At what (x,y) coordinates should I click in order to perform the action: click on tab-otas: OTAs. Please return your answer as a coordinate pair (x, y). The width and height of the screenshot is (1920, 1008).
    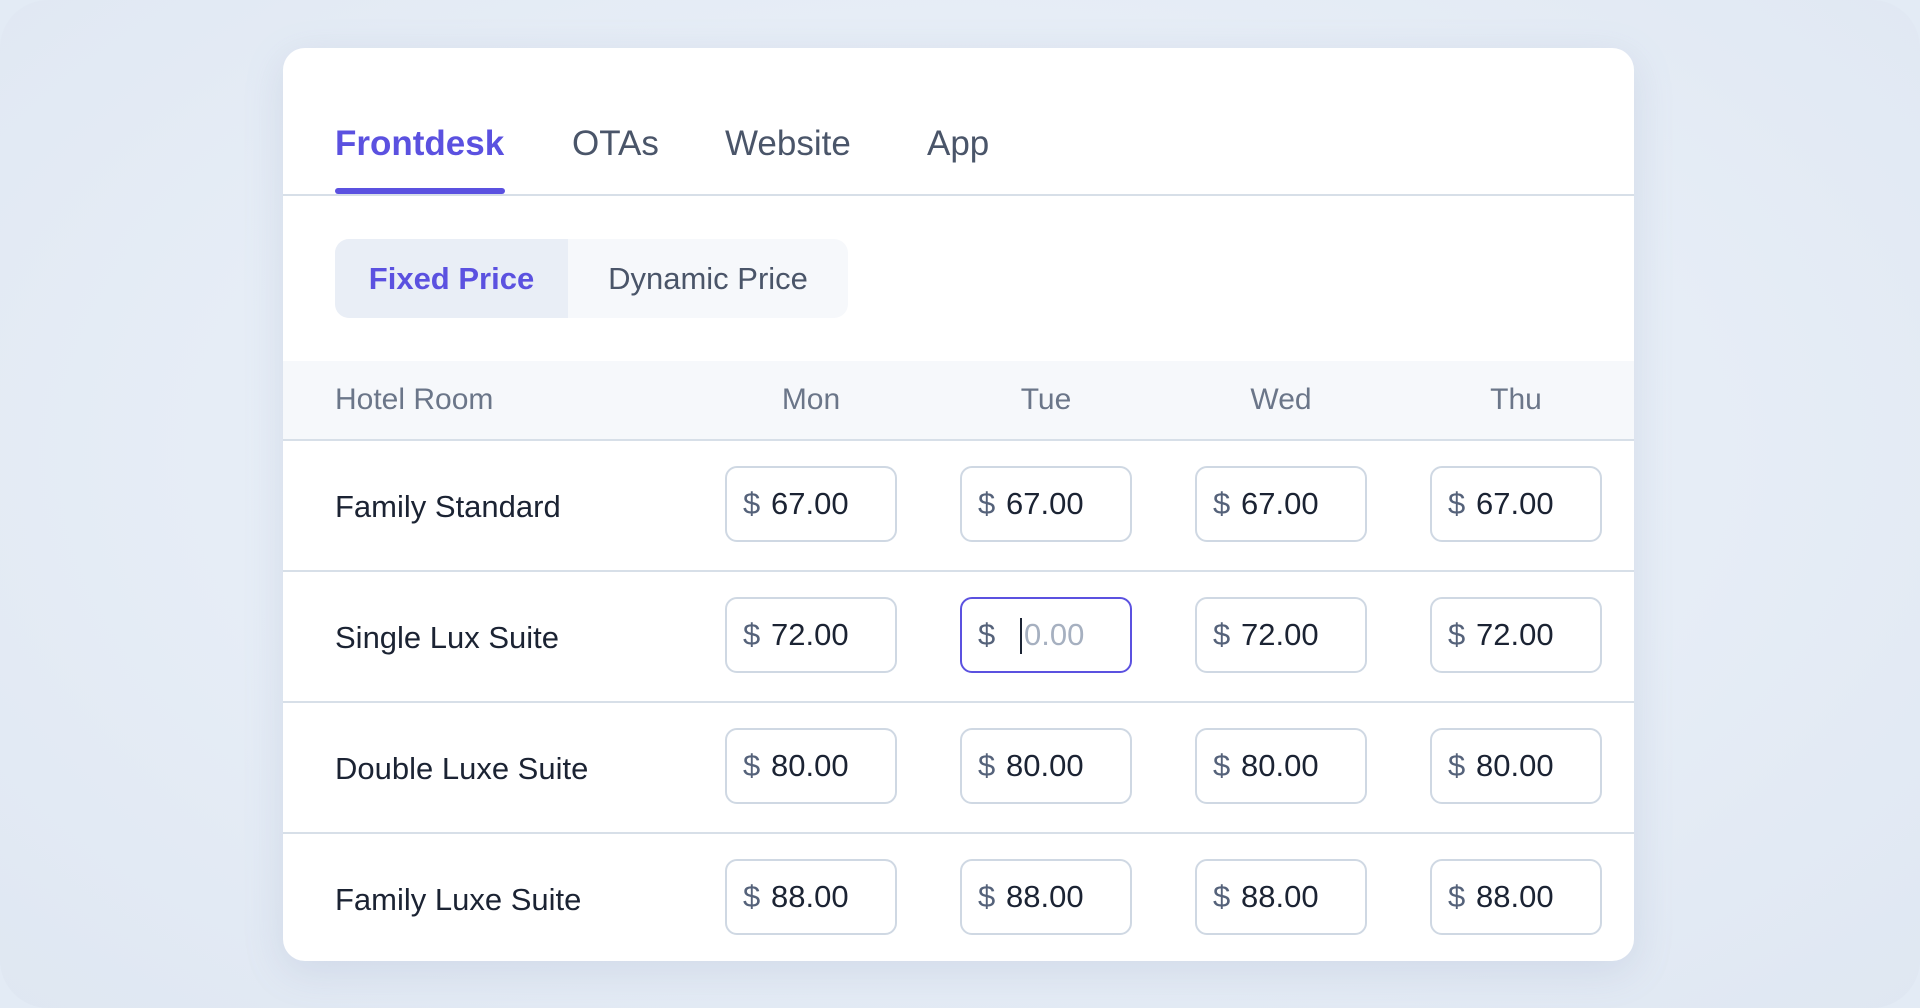
    Looking at the image, I should click on (615, 144).